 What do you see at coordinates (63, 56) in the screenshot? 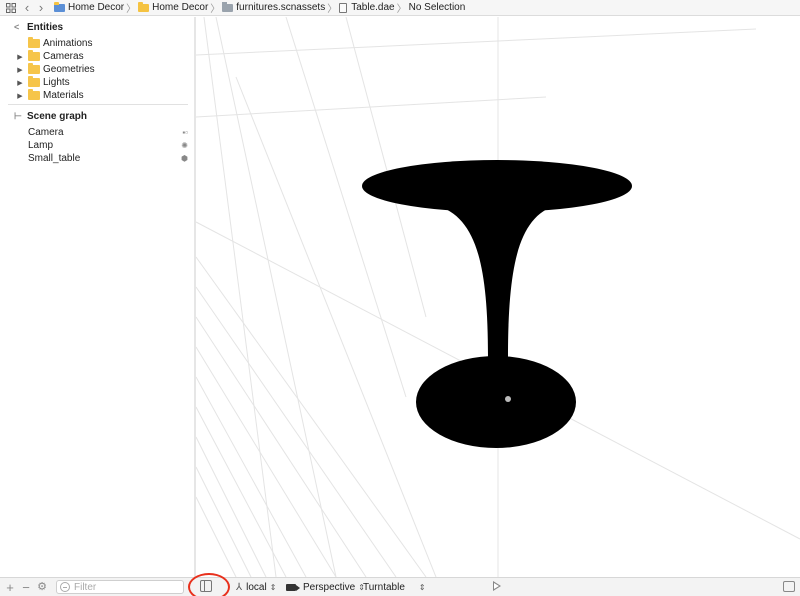
I see `entity-label: Cameras` at bounding box center [63, 56].